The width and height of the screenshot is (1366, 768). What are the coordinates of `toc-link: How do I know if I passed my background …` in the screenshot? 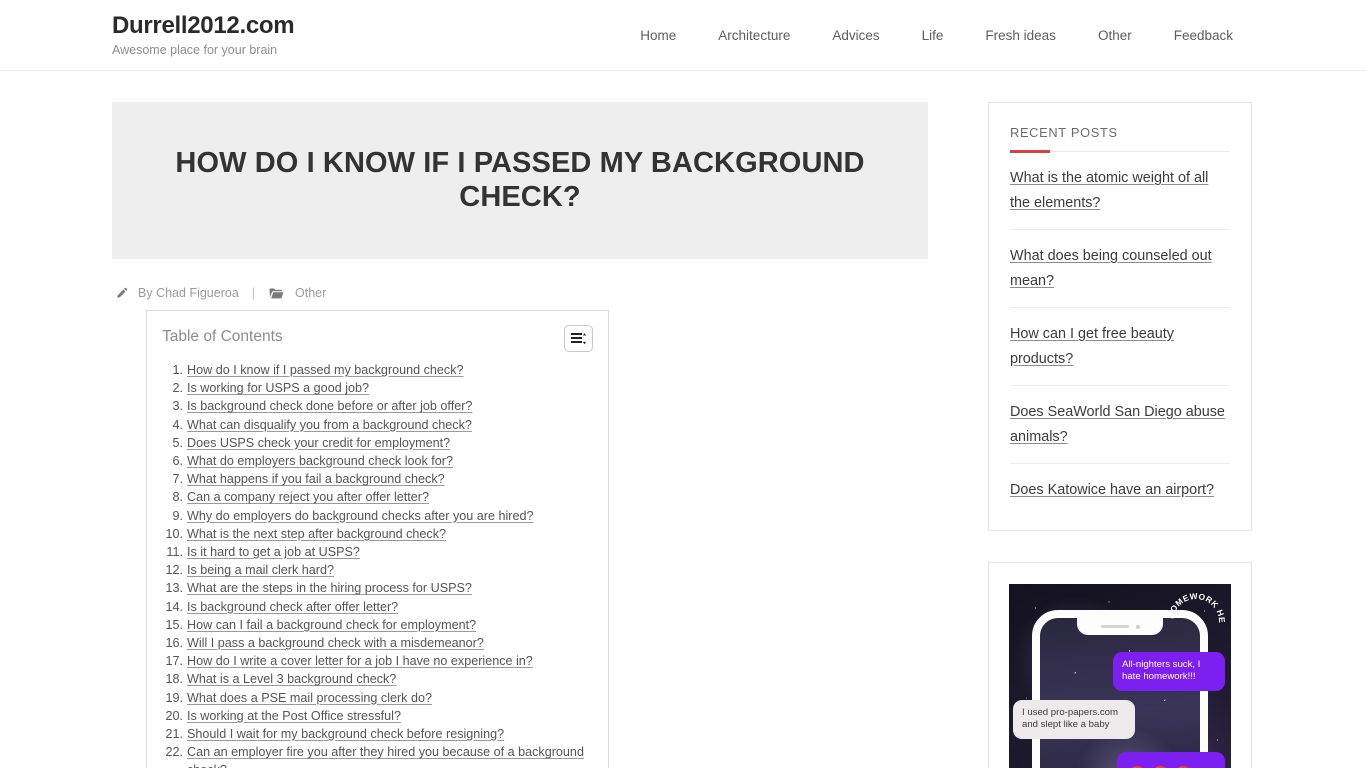 It's located at (325, 370).